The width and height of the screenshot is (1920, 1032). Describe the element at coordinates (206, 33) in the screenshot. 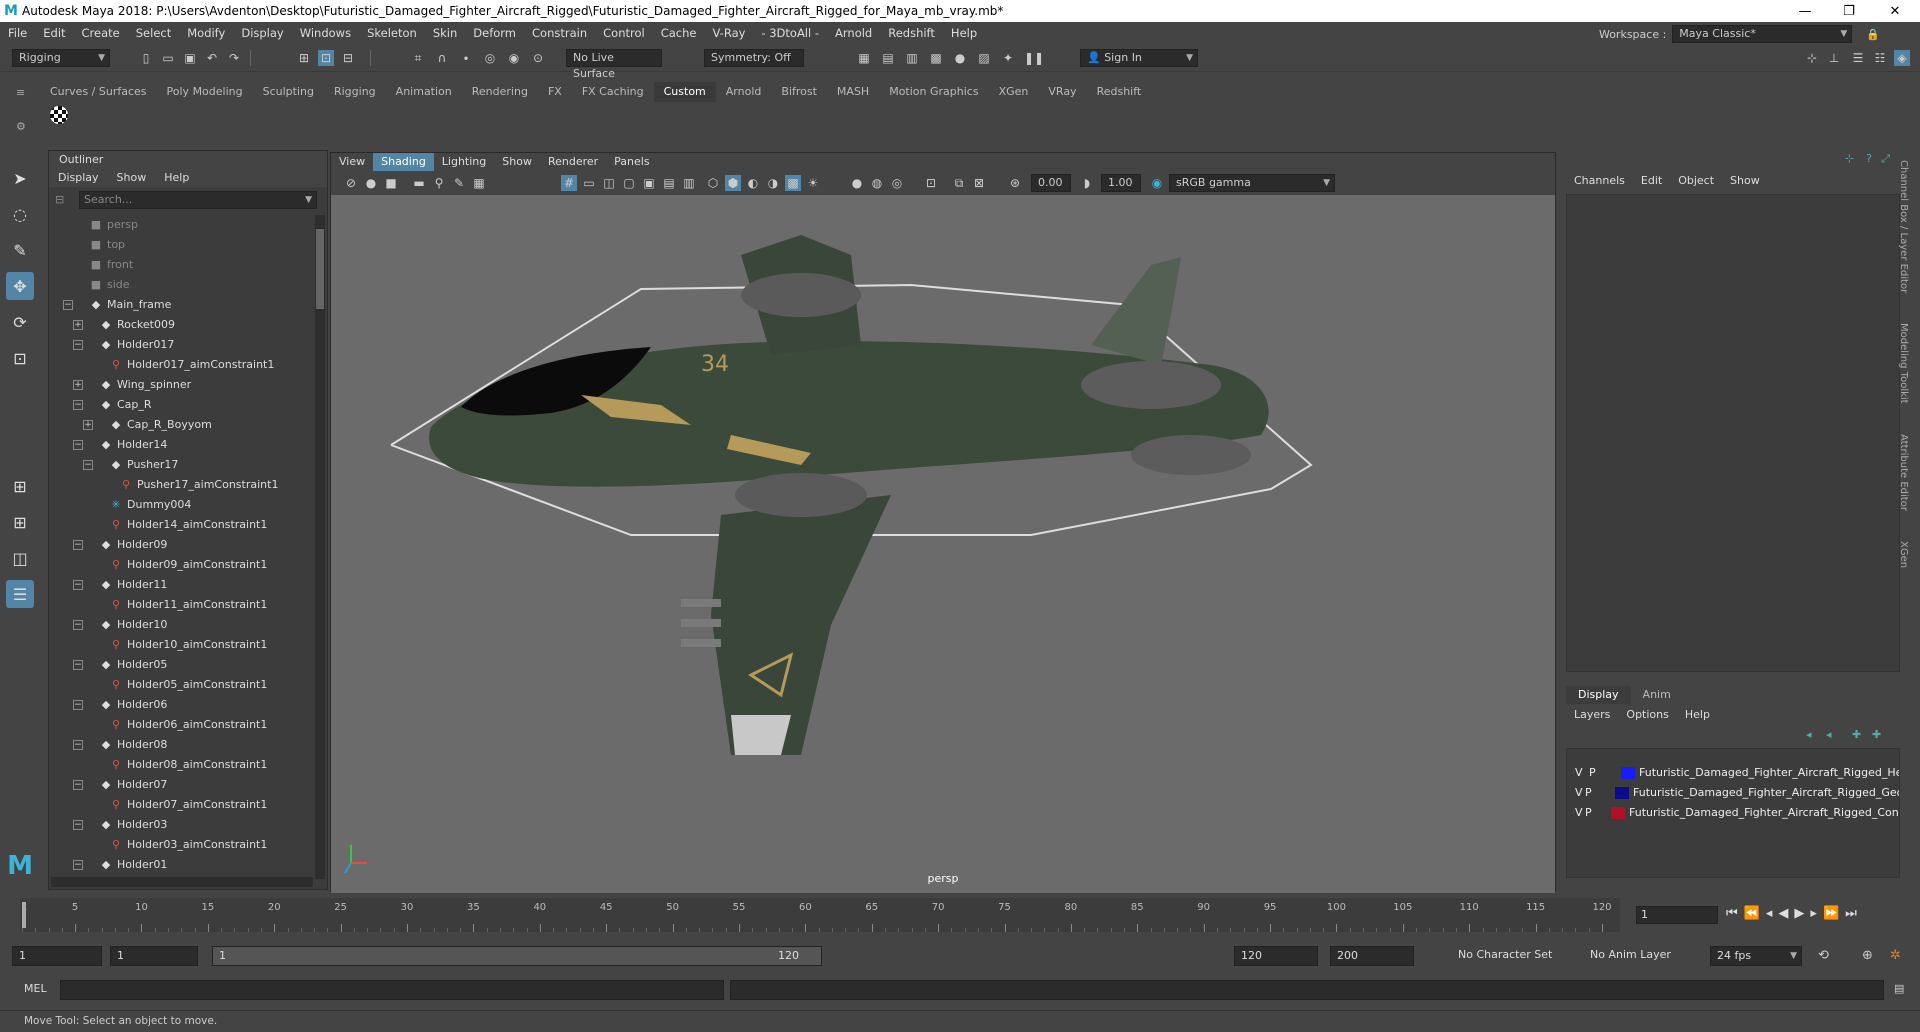

I see `menu-modify: Modify` at that location.